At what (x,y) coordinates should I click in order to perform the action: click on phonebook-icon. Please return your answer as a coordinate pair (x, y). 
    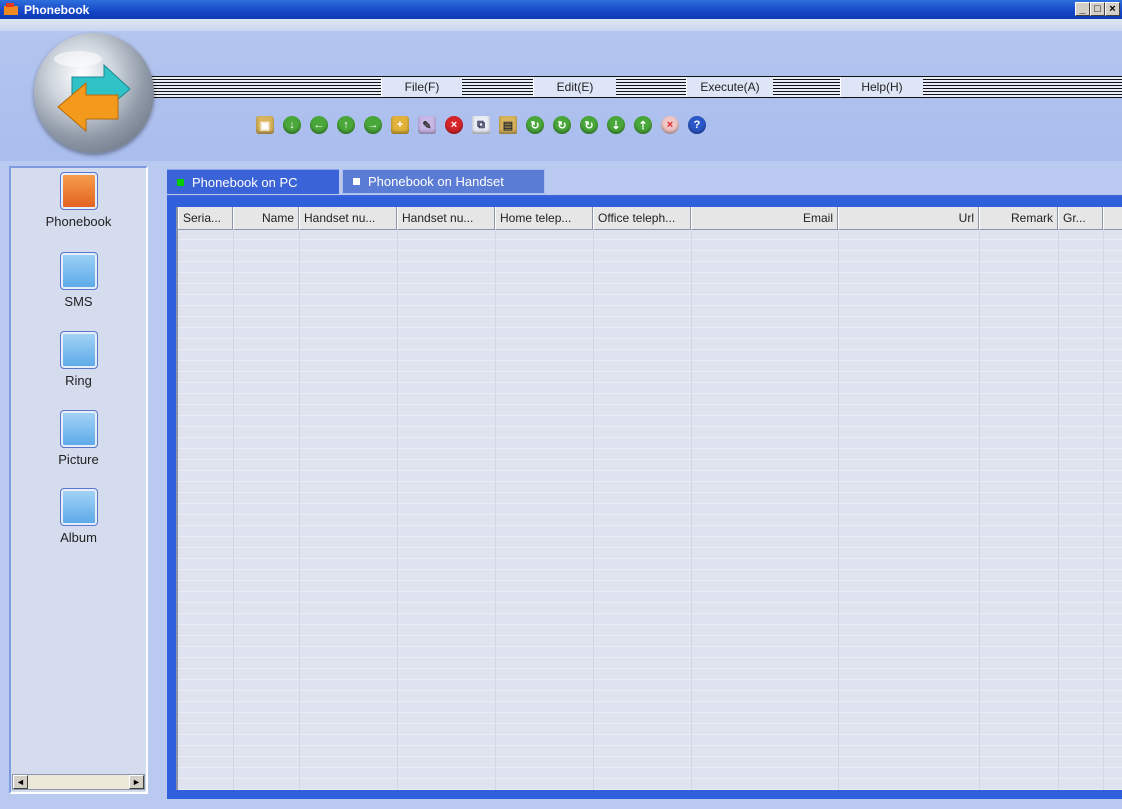
    Looking at the image, I should click on (78, 191).